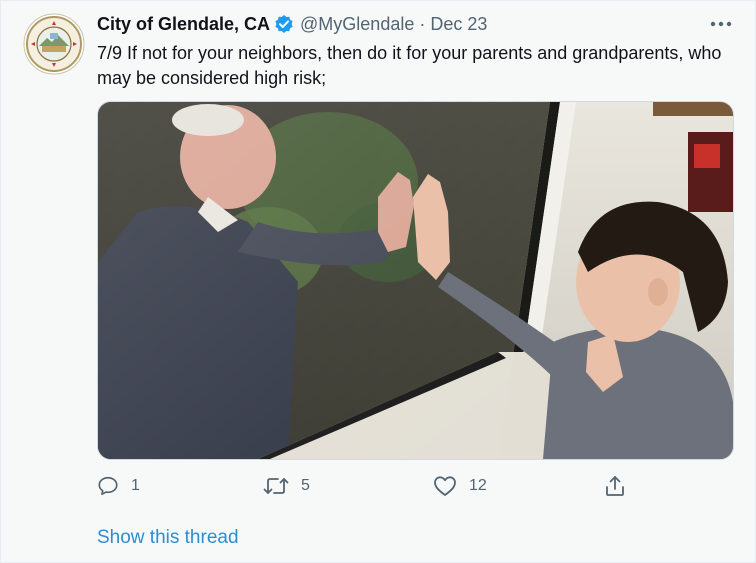 The height and width of the screenshot is (563, 756). What do you see at coordinates (445, 486) in the screenshot?
I see `heart-icon` at bounding box center [445, 486].